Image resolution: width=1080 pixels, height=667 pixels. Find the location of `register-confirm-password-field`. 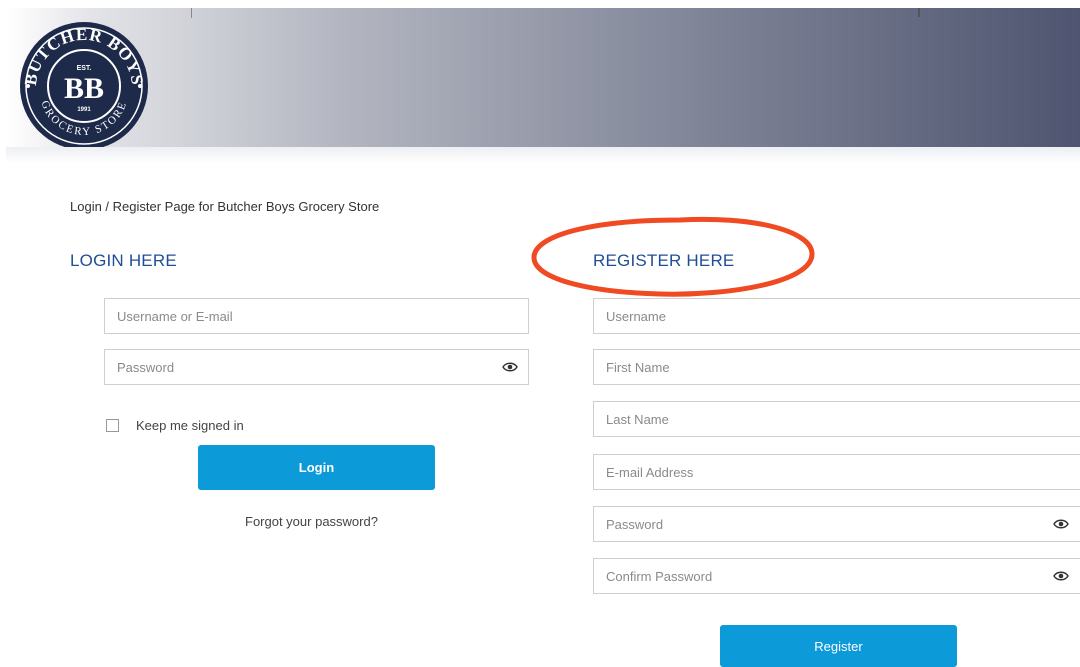

register-confirm-password-field is located at coordinates (836, 576).